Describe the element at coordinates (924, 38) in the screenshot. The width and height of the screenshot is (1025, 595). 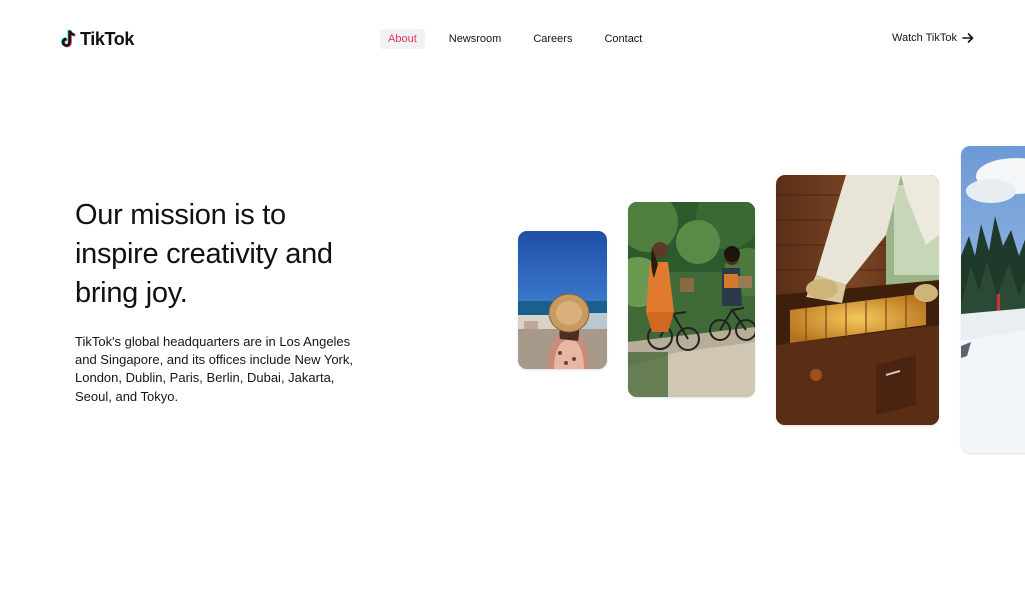
I see `watch-tiktok-label: Watch TikTok` at that location.